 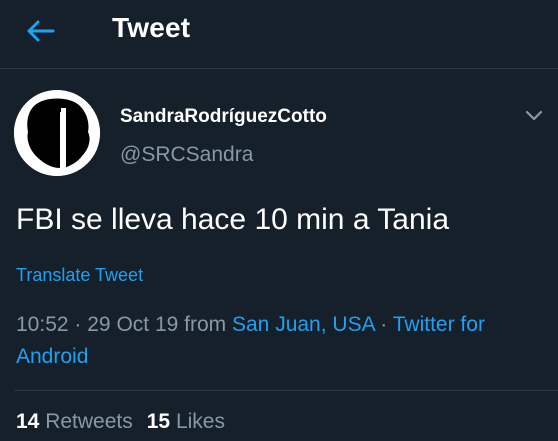 What do you see at coordinates (205, 324) in the screenshot?
I see `from-label: from` at bounding box center [205, 324].